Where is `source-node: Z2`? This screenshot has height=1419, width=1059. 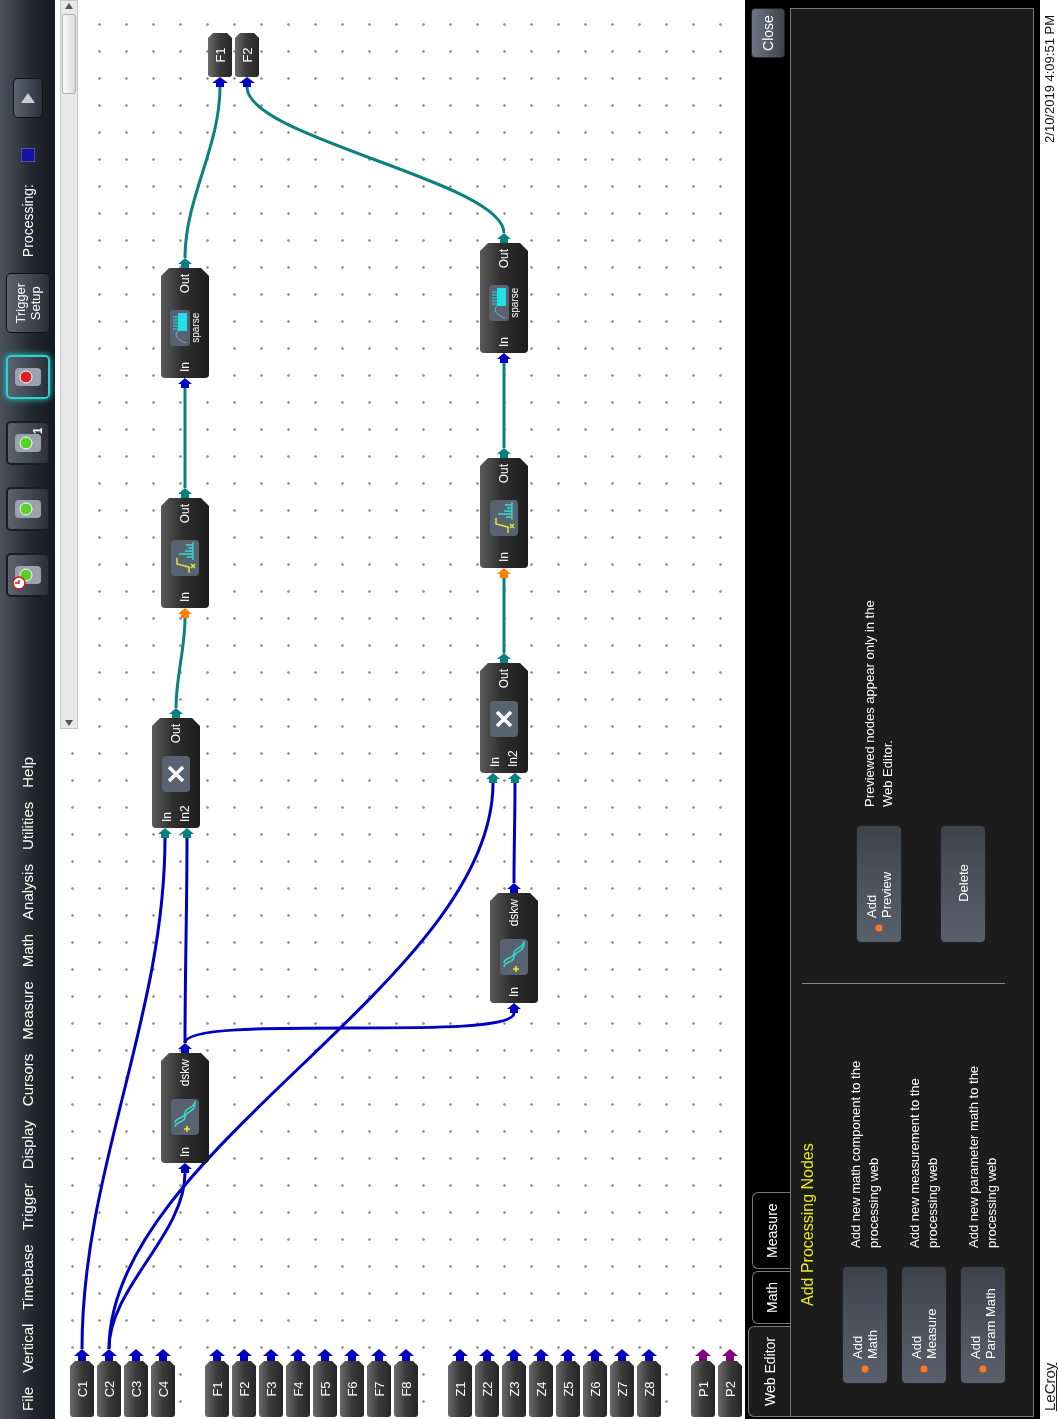
source-node: Z2 is located at coordinates (487, 1389).